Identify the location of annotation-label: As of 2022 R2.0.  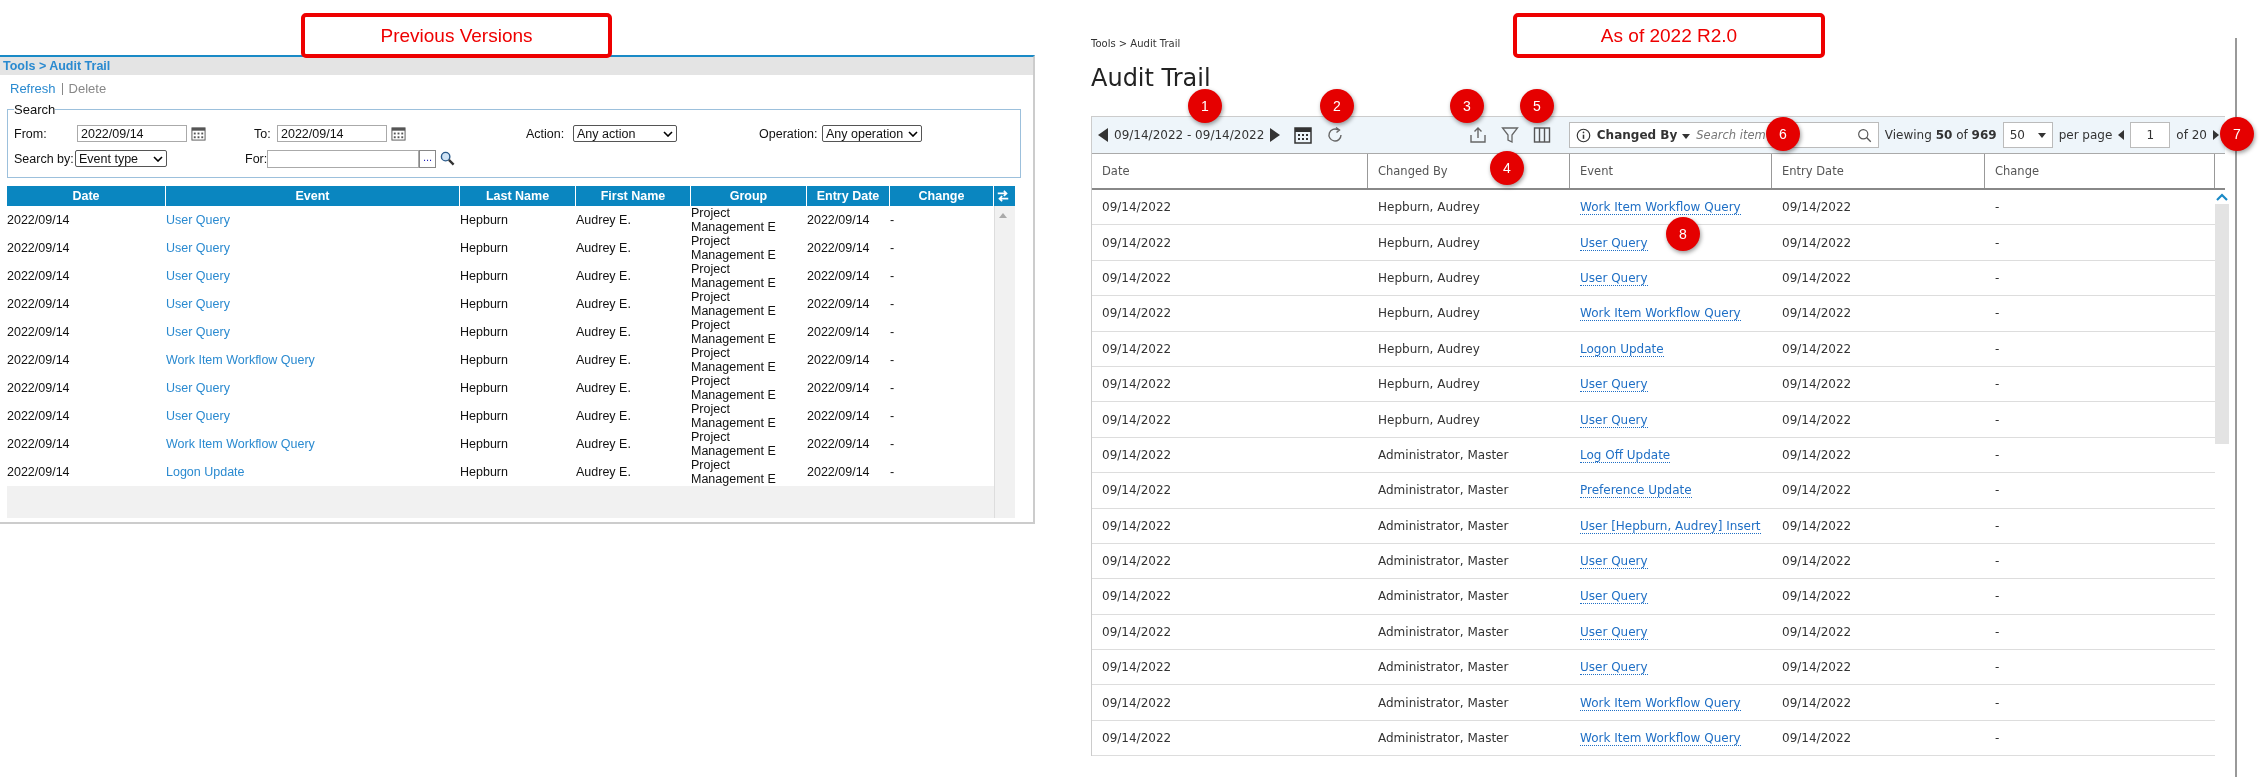
(1669, 35).